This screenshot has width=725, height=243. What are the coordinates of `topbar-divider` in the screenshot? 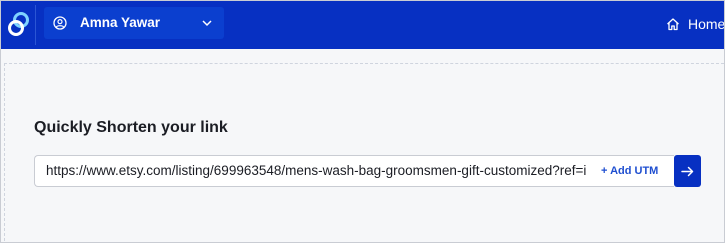 It's located at (35, 25).